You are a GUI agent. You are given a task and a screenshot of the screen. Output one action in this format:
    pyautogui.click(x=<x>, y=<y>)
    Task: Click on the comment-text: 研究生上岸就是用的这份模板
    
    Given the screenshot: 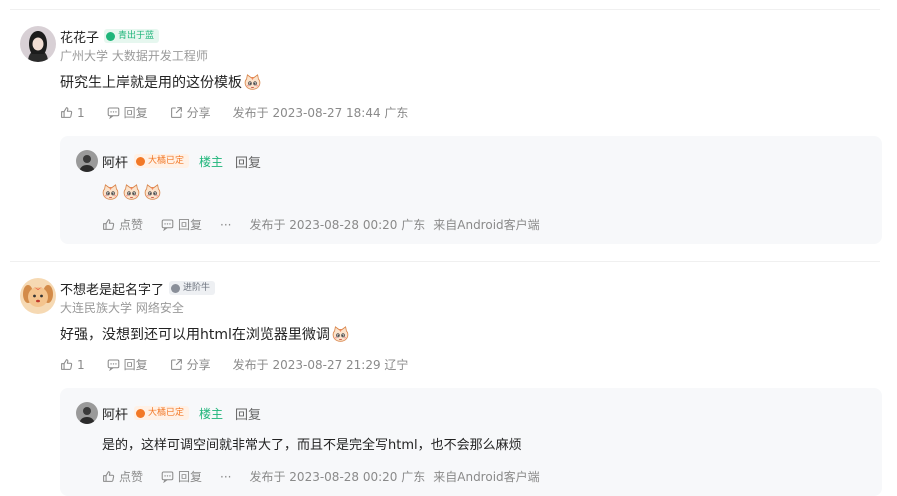 What is the action you would take?
    pyautogui.click(x=151, y=83)
    